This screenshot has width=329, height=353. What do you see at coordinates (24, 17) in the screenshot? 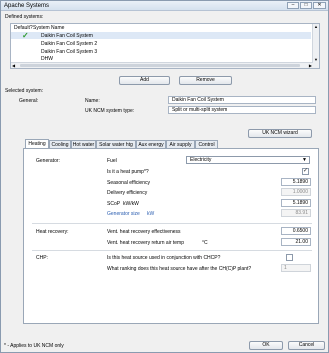
I see `defined-systems-heading: Defined systems:` at bounding box center [24, 17].